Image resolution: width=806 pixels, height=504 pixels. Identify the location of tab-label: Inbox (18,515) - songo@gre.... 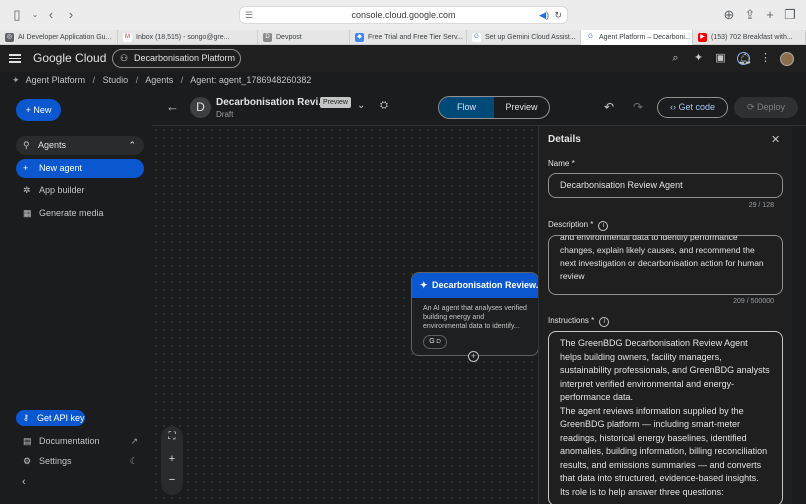
(183, 37).